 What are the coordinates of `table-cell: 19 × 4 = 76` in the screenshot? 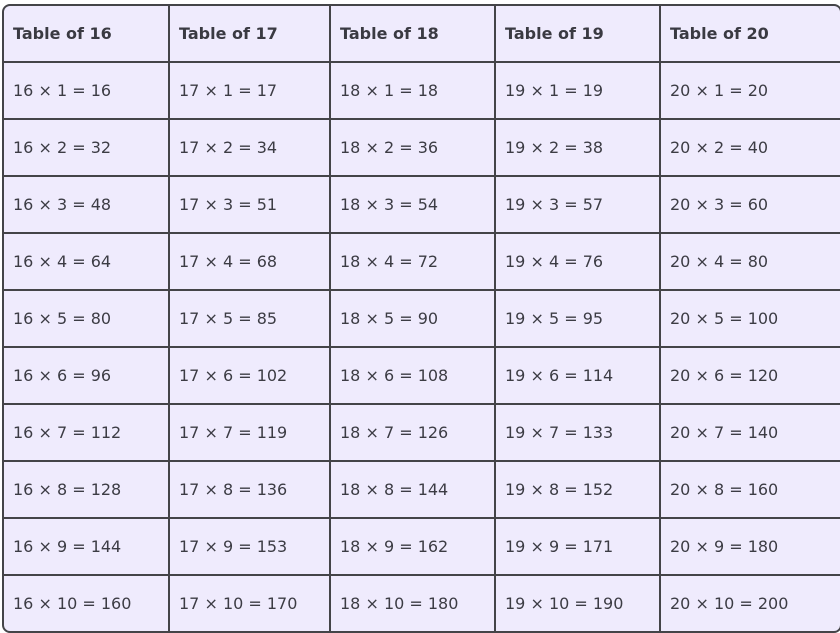 It's located at (578, 262).